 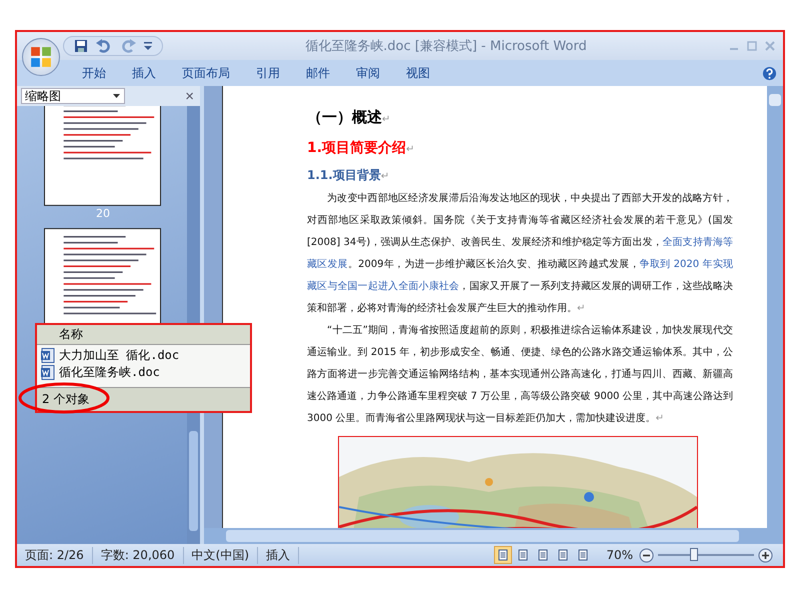 What do you see at coordinates (493, 536) in the screenshot?
I see `horizontal-scrollbar` at bounding box center [493, 536].